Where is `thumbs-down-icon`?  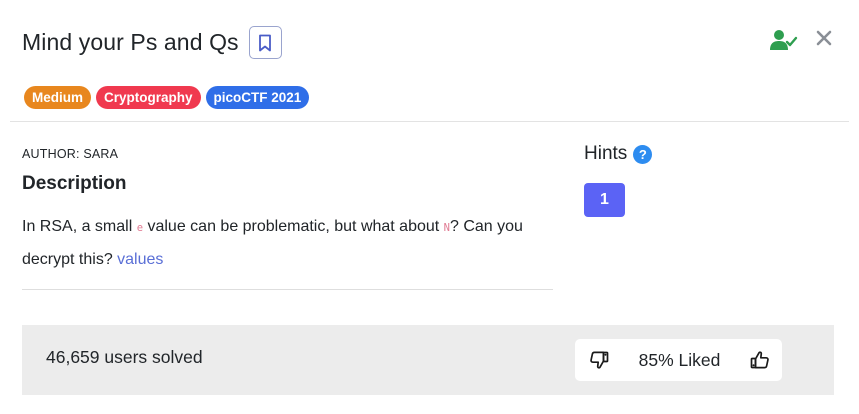
thumbs-down-icon is located at coordinates (599, 360).